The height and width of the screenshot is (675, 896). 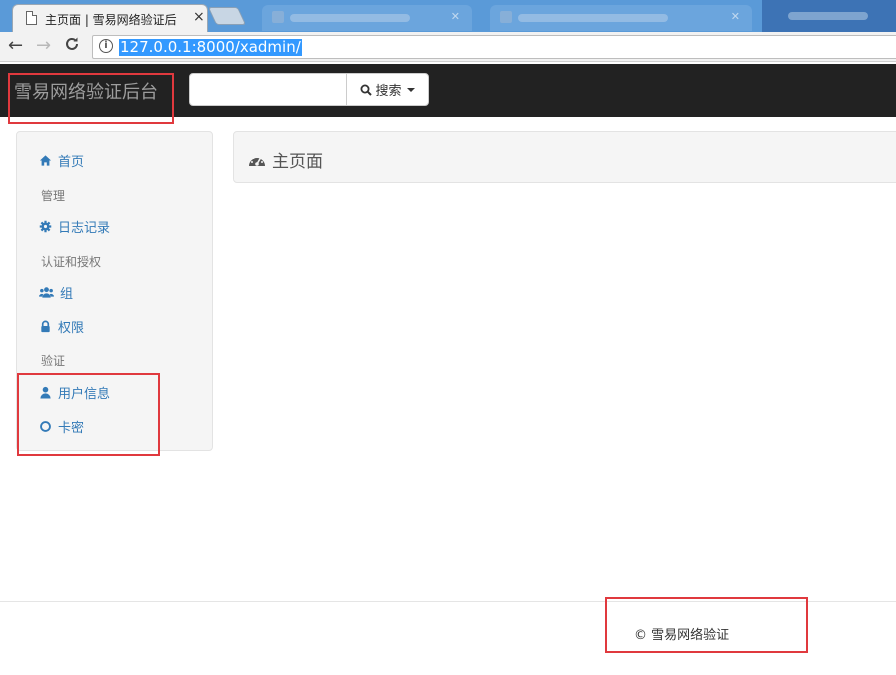 What do you see at coordinates (297, 162) in the screenshot?
I see `page-title-text: 主页面` at bounding box center [297, 162].